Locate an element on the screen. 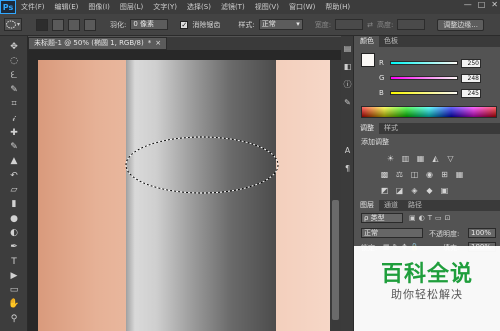 The height and width of the screenshot is (331, 500). ellipse-marquee-icon is located at coordinates (13, 24).